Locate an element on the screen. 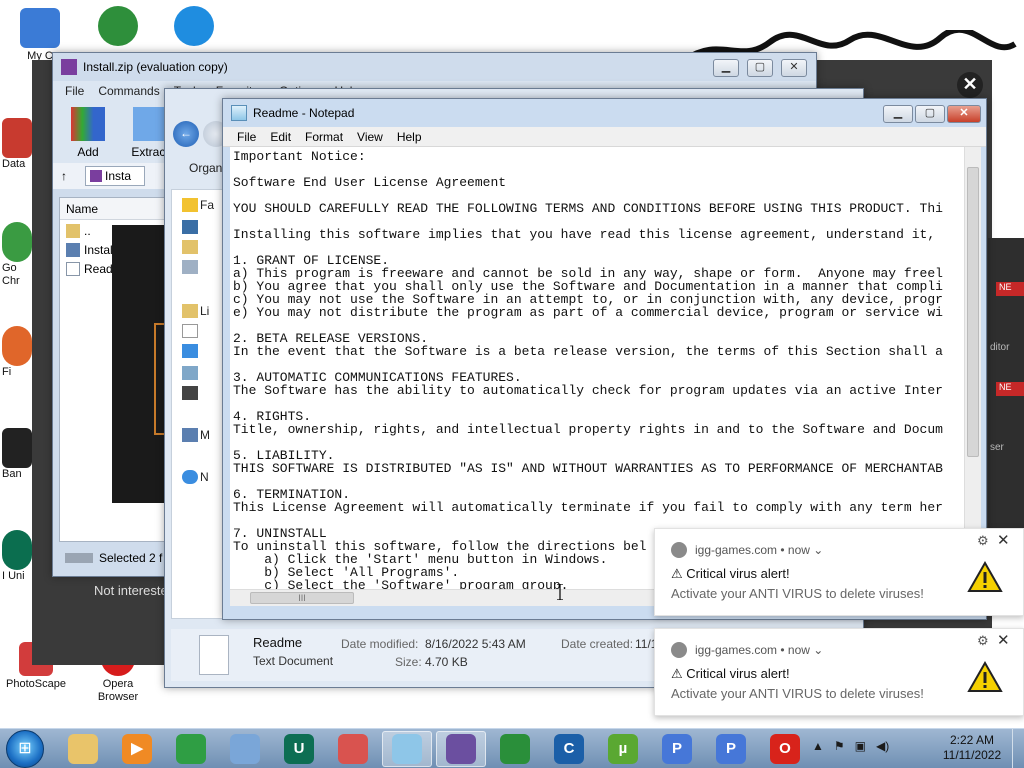 This screenshot has width=1024, height=768. time: 2:22 AM is located at coordinates (972, 740).